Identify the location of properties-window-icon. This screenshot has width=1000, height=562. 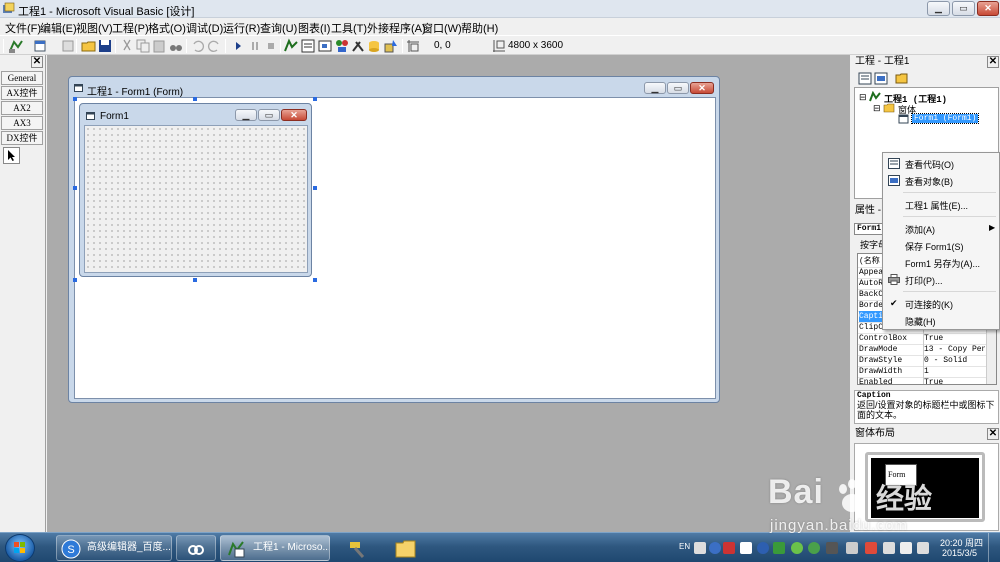
(308, 46).